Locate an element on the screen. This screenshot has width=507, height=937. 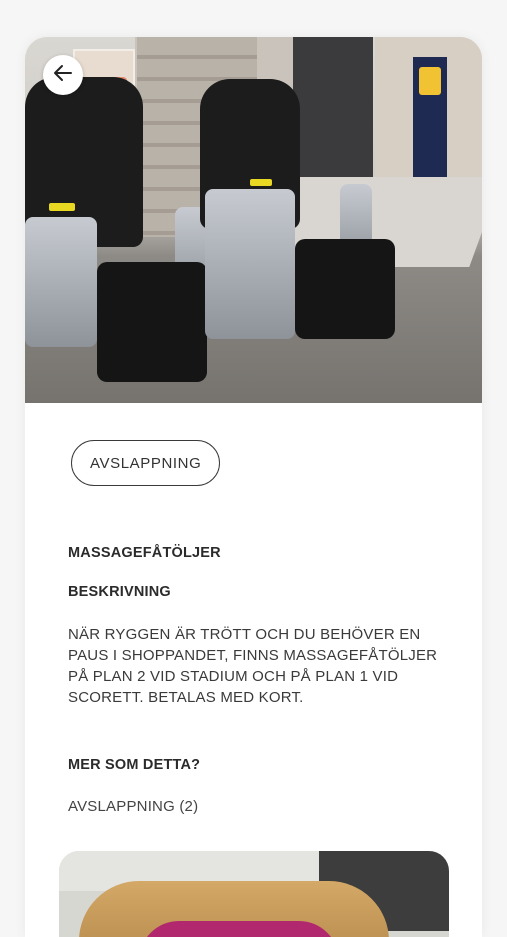
store-banner is located at coordinates (430, 117).